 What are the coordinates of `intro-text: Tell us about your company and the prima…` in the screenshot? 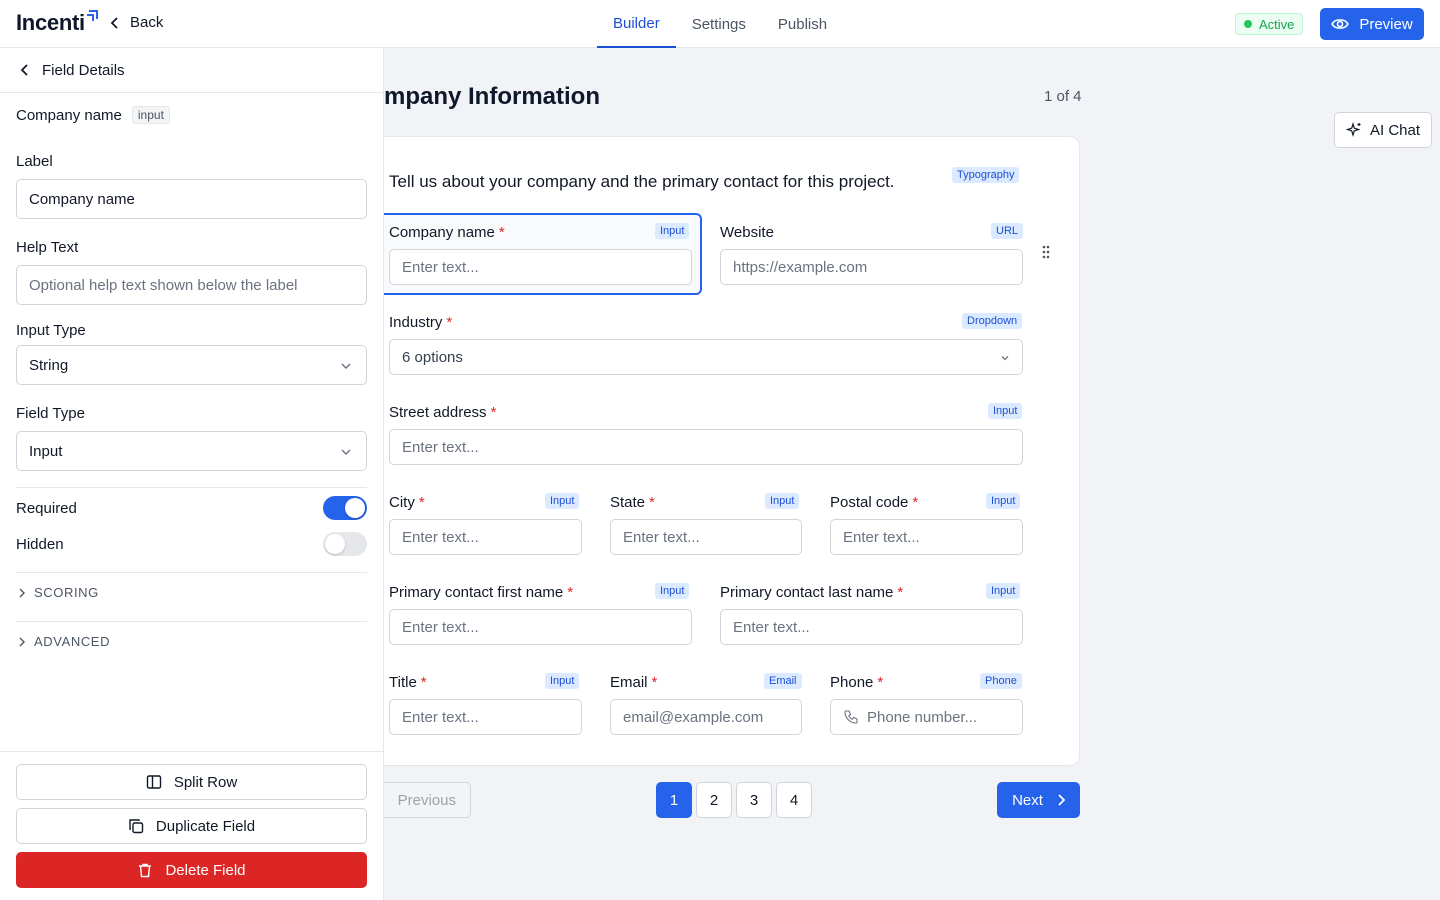 It's located at (642, 181).